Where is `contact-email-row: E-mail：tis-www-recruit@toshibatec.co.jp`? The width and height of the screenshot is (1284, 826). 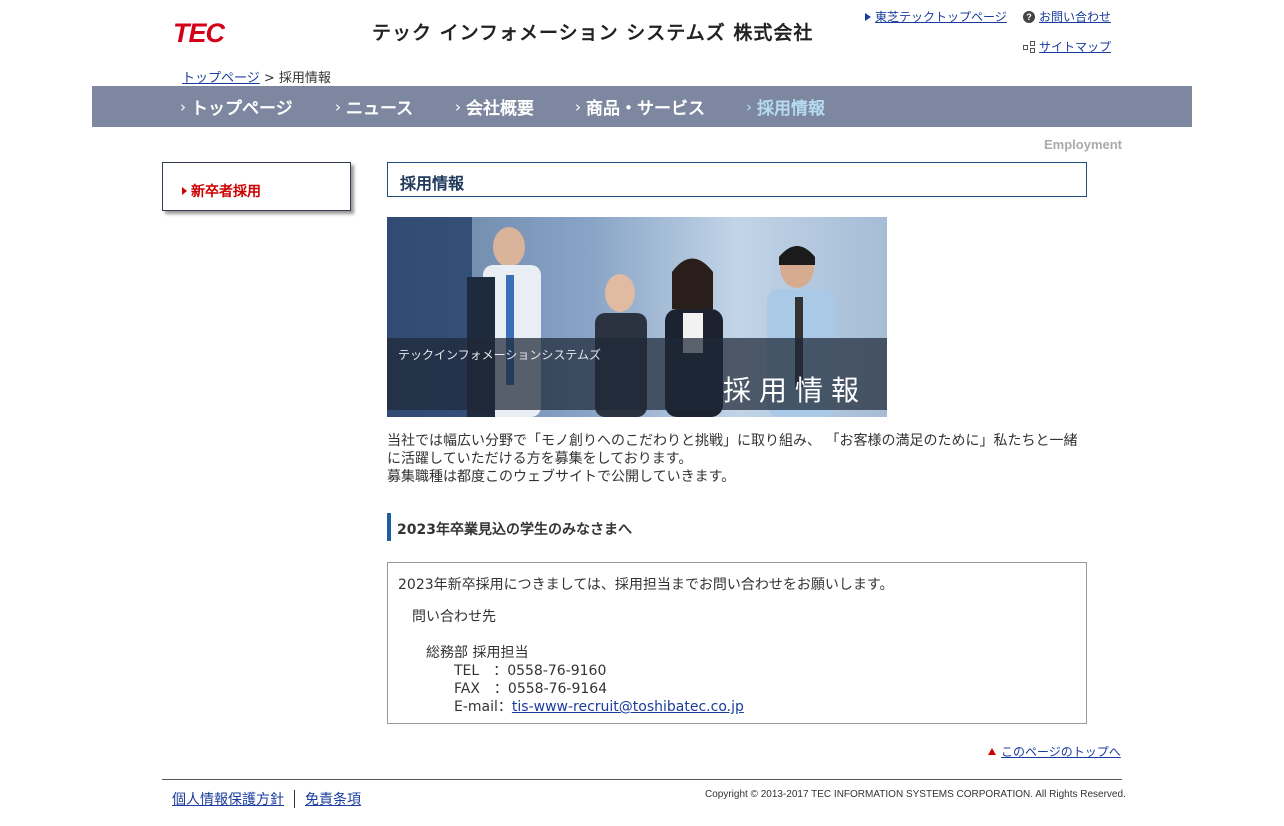
contact-email-row: E-mail：tis-www-recruit@toshibatec.co.jp is located at coordinates (599, 706).